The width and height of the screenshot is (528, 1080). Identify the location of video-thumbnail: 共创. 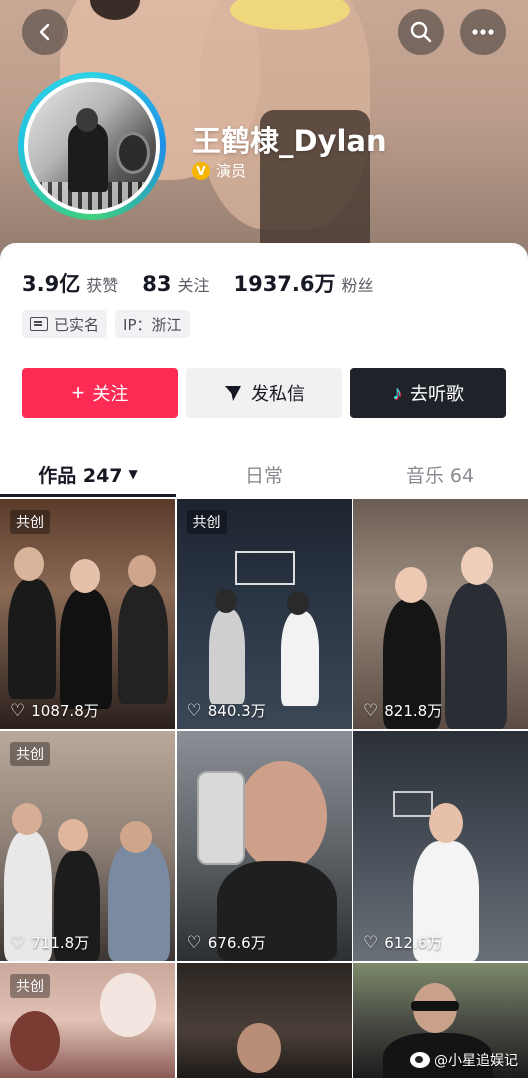
(87, 1020).